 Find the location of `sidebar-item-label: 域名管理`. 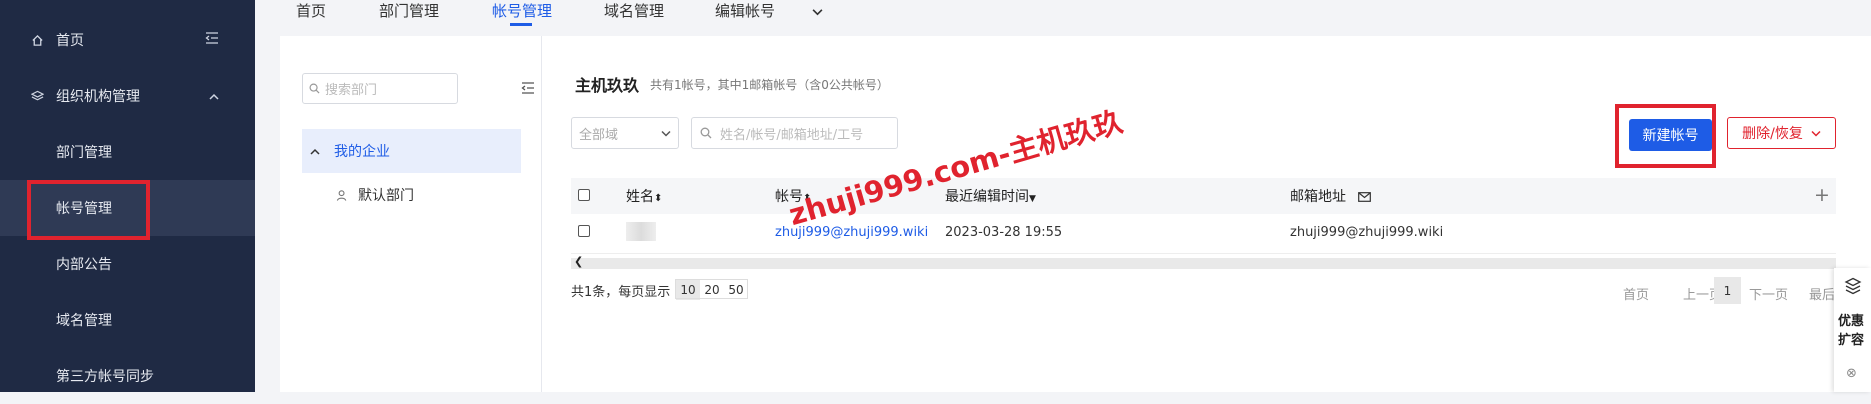

sidebar-item-label: 域名管理 is located at coordinates (84, 321).